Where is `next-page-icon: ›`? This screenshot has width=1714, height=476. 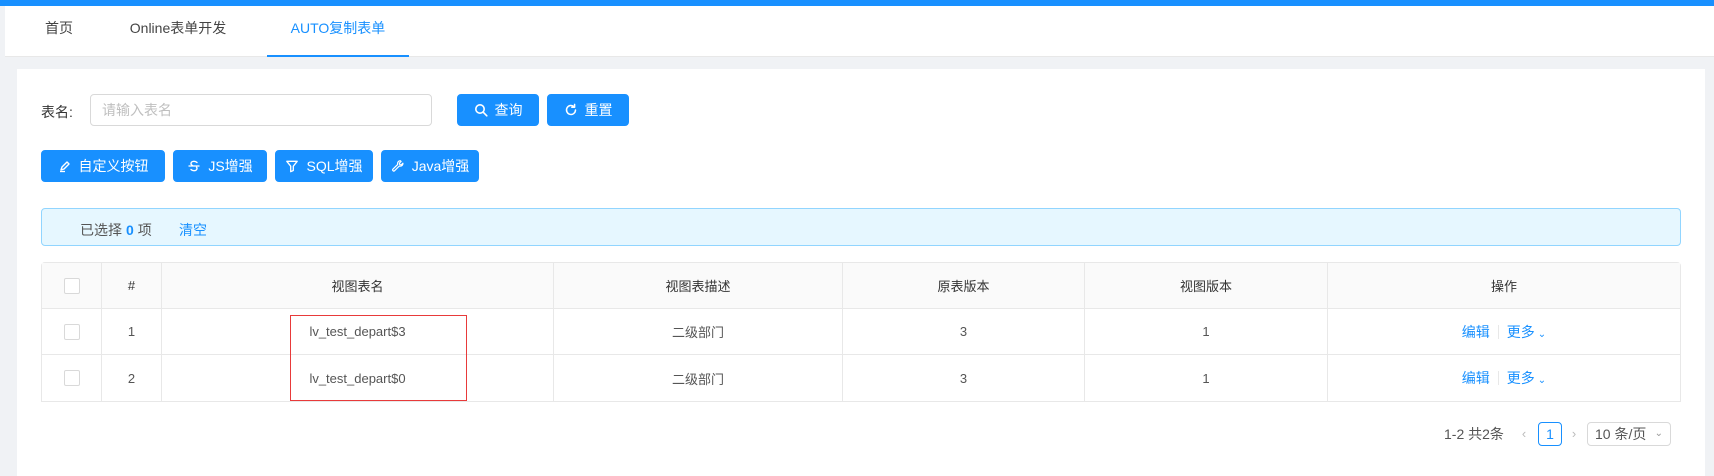 next-page-icon: › is located at coordinates (1574, 434).